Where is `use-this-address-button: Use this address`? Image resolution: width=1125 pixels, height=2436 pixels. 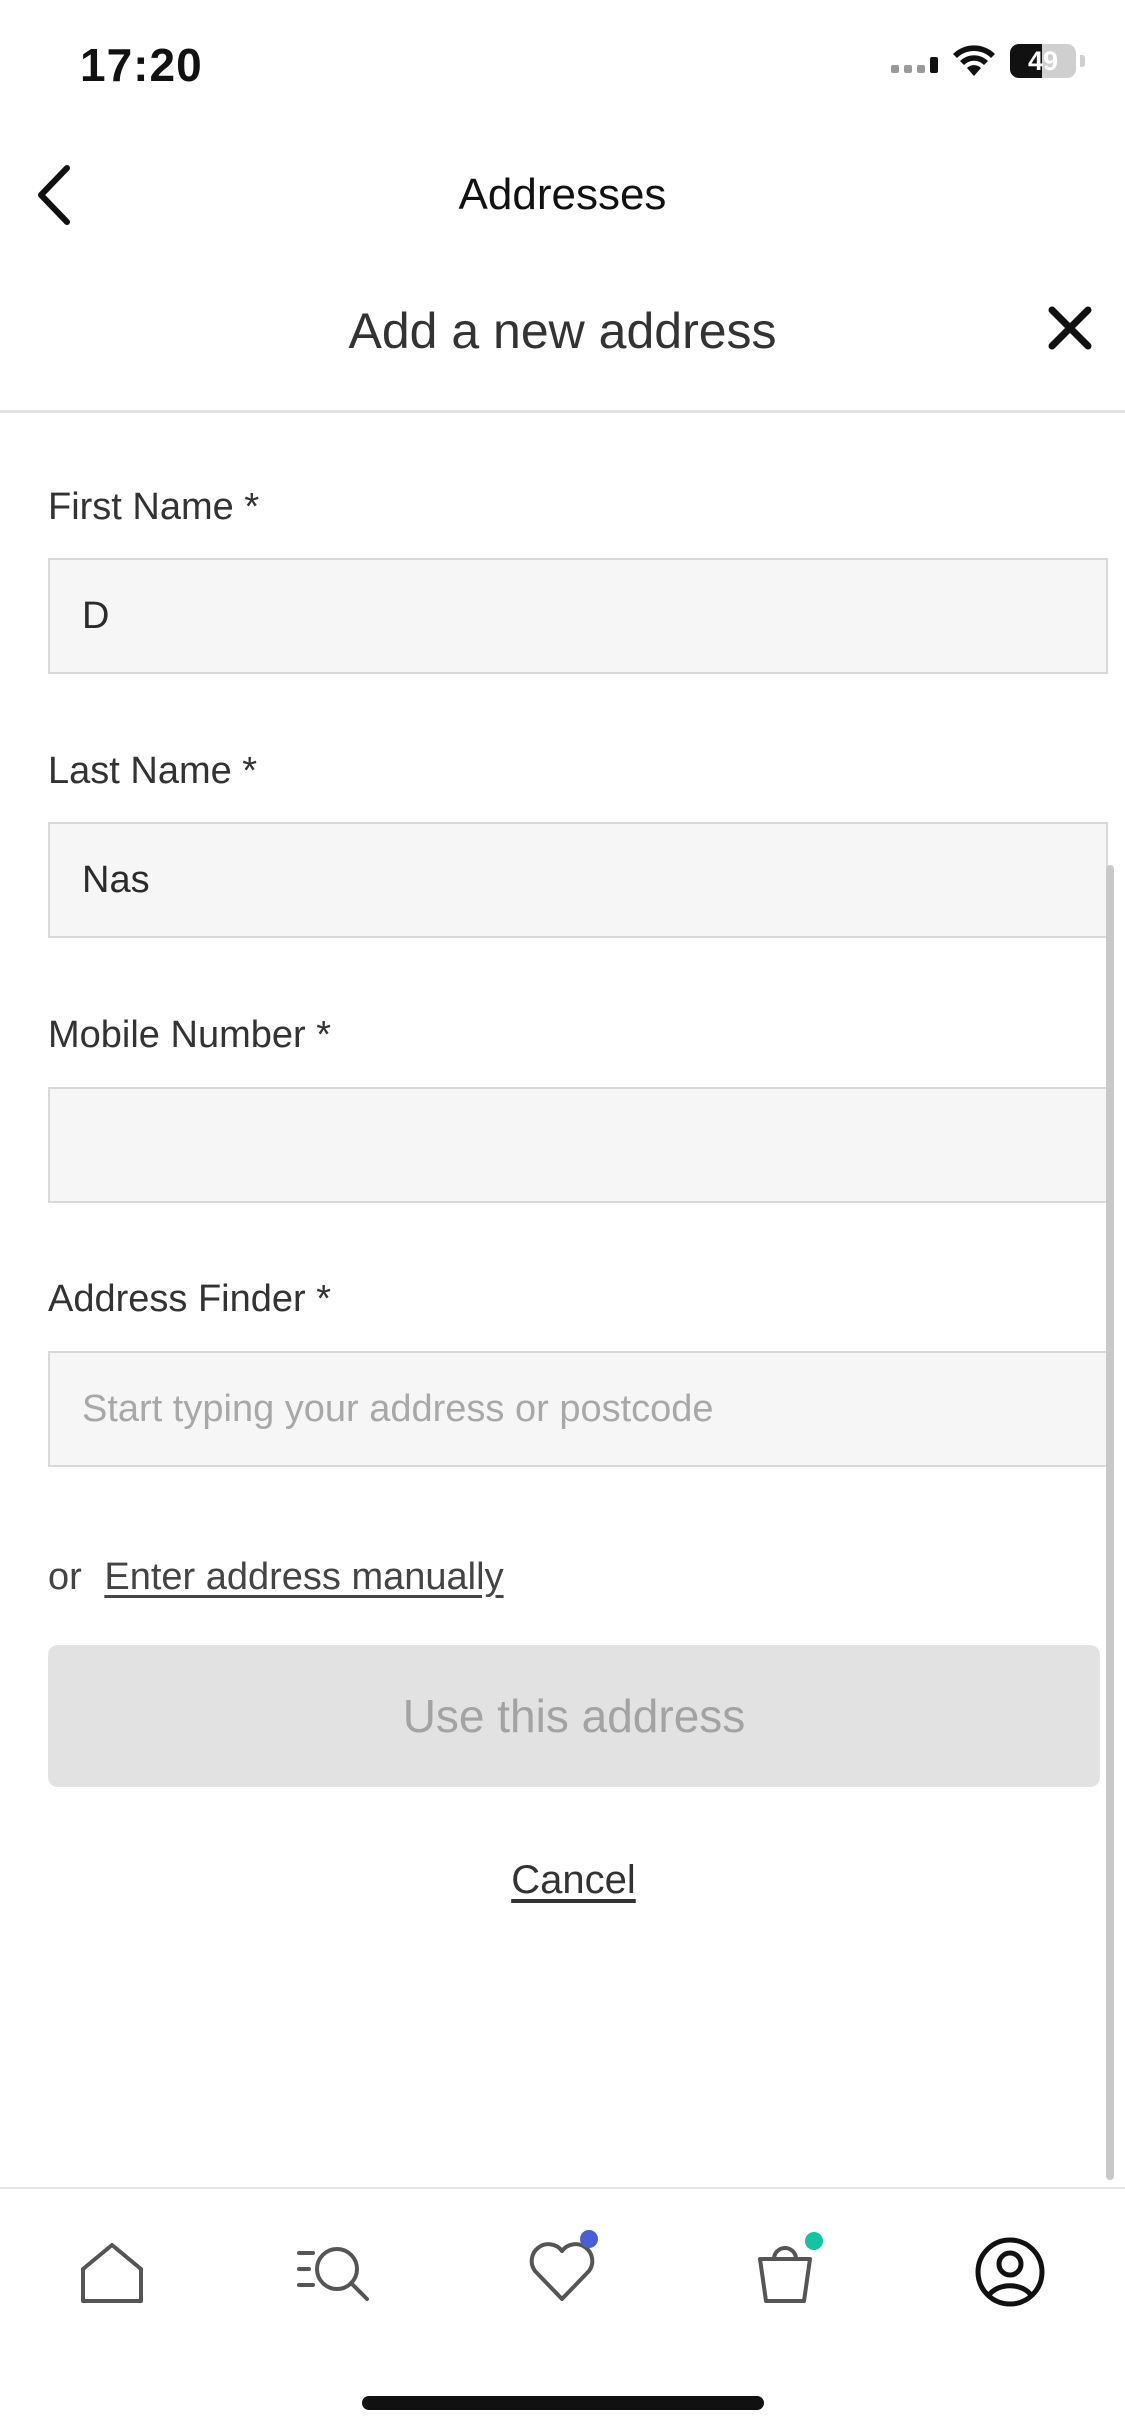
use-this-address-button: Use this address is located at coordinates (574, 1716).